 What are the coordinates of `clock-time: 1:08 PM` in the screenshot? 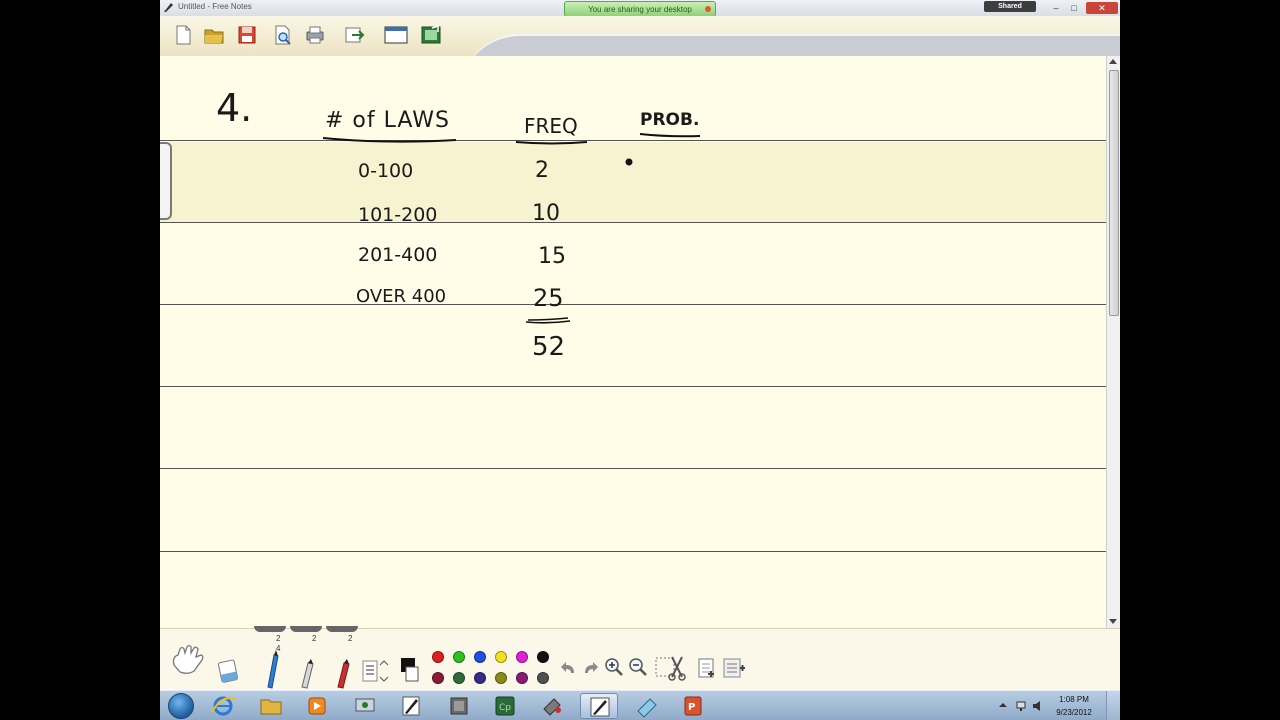 It's located at (1074, 699).